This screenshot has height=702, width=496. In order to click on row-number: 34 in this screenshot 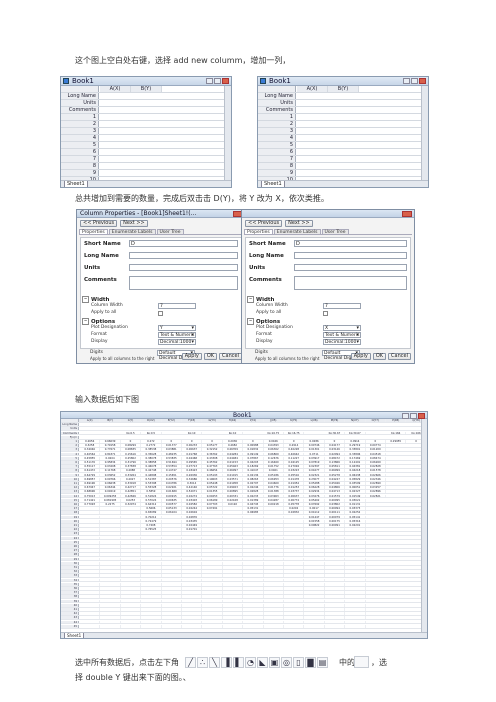, I will do `click(70, 579)`.